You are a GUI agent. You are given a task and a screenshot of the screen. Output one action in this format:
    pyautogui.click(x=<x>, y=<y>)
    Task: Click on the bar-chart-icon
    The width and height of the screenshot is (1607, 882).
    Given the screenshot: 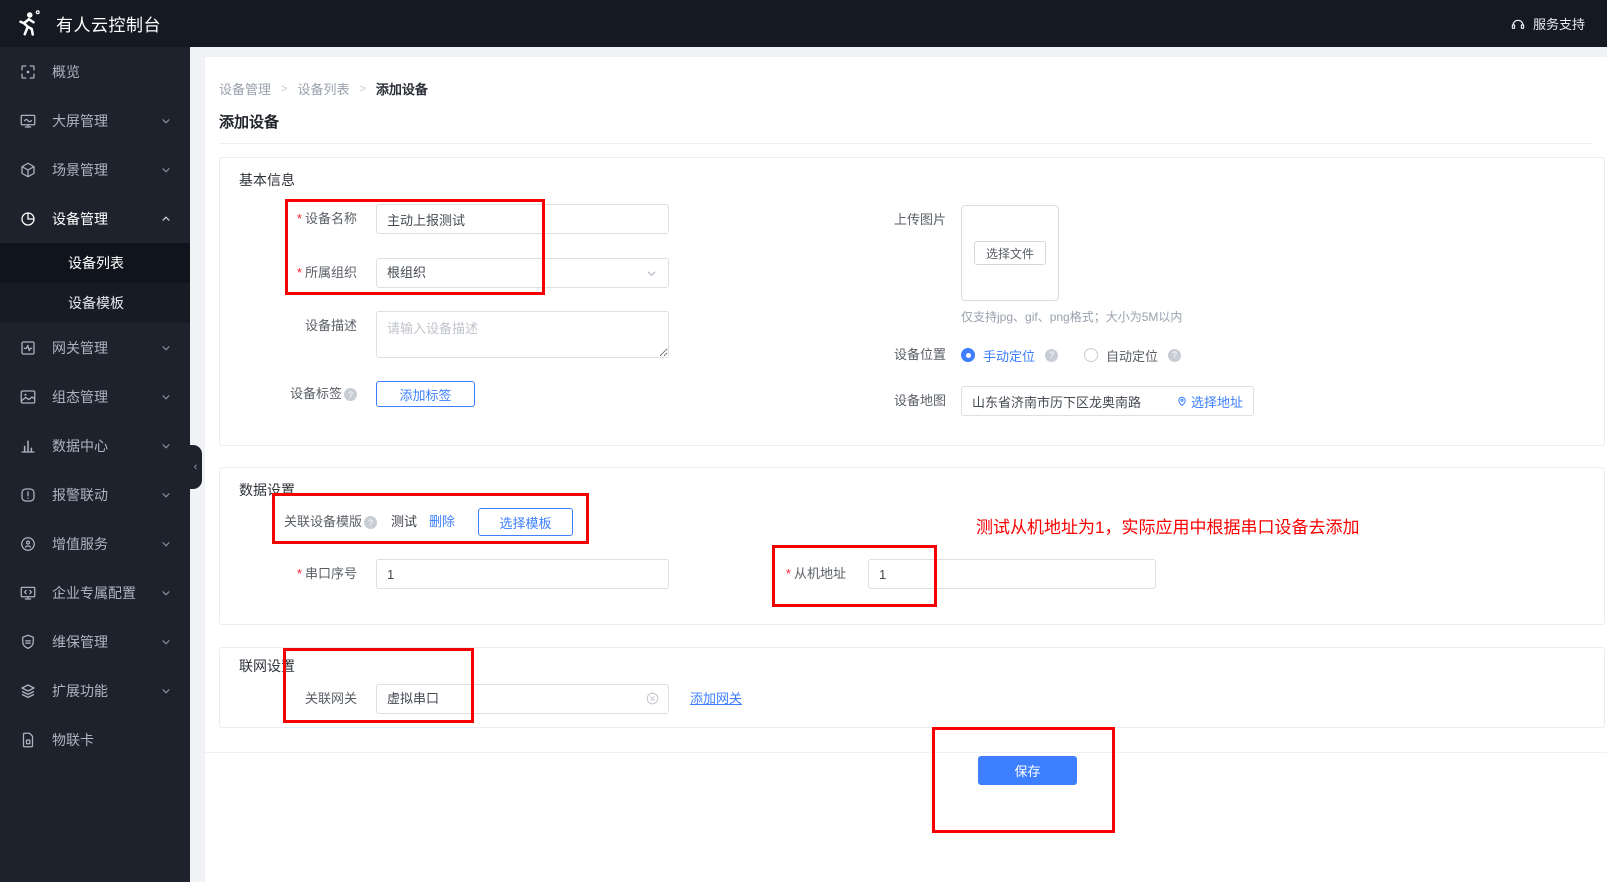 What is the action you would take?
    pyautogui.click(x=28, y=446)
    